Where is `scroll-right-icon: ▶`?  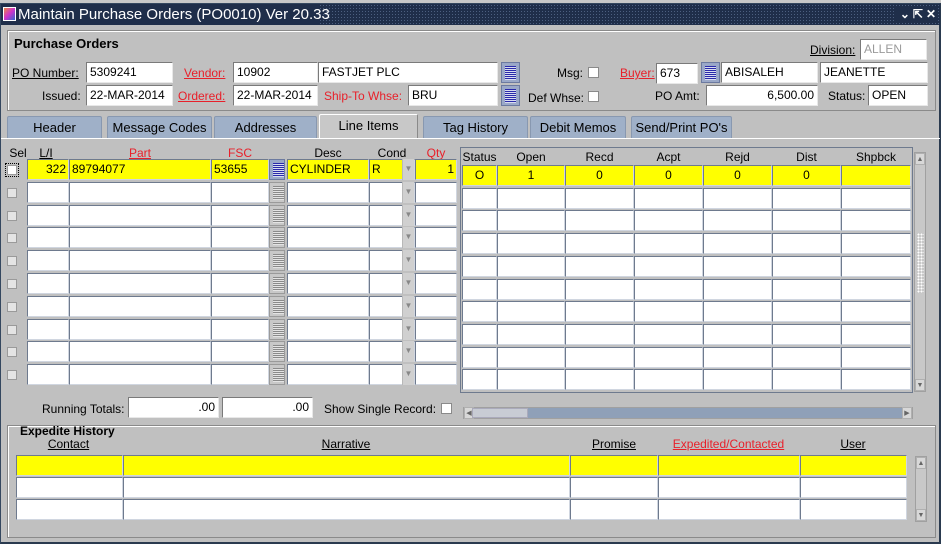 scroll-right-icon: ▶ is located at coordinates (907, 413).